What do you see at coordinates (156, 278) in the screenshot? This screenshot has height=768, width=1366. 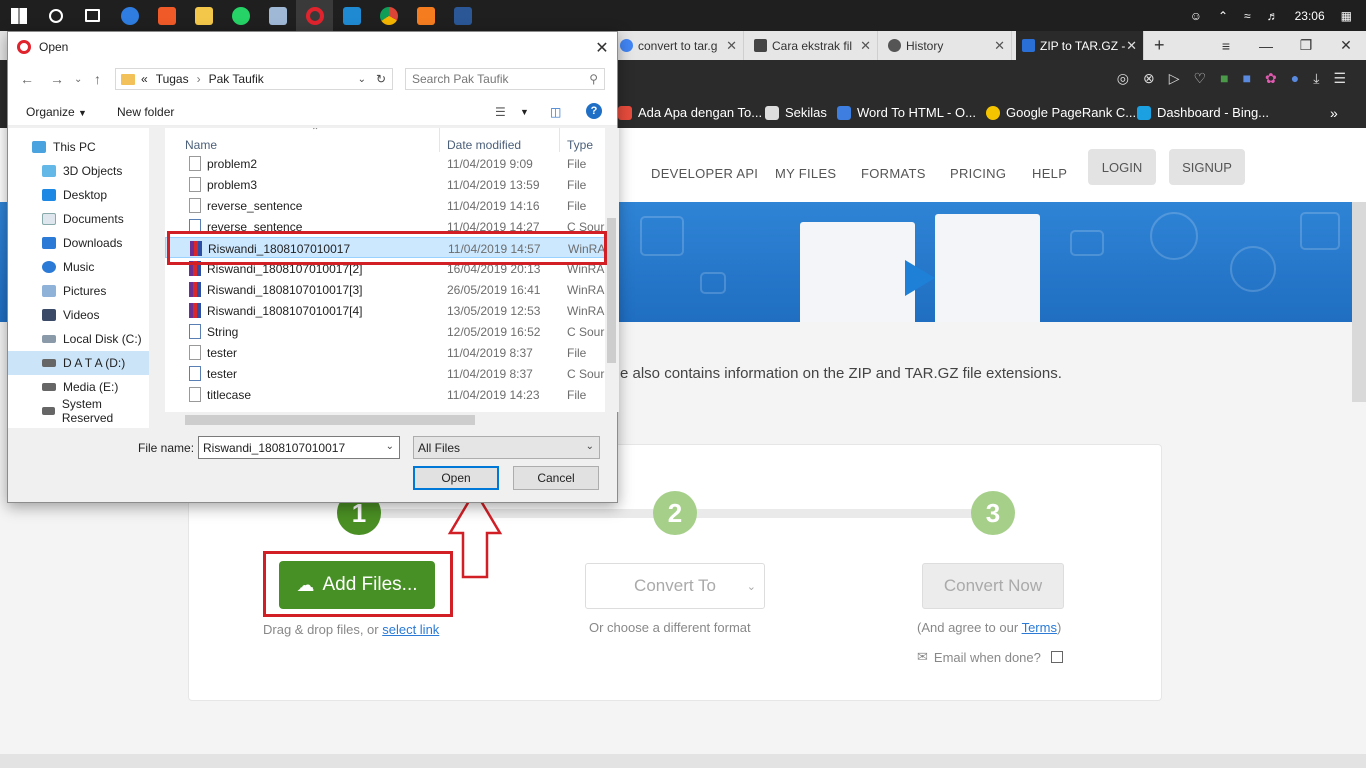 I see `nav-pane-scrollbar` at bounding box center [156, 278].